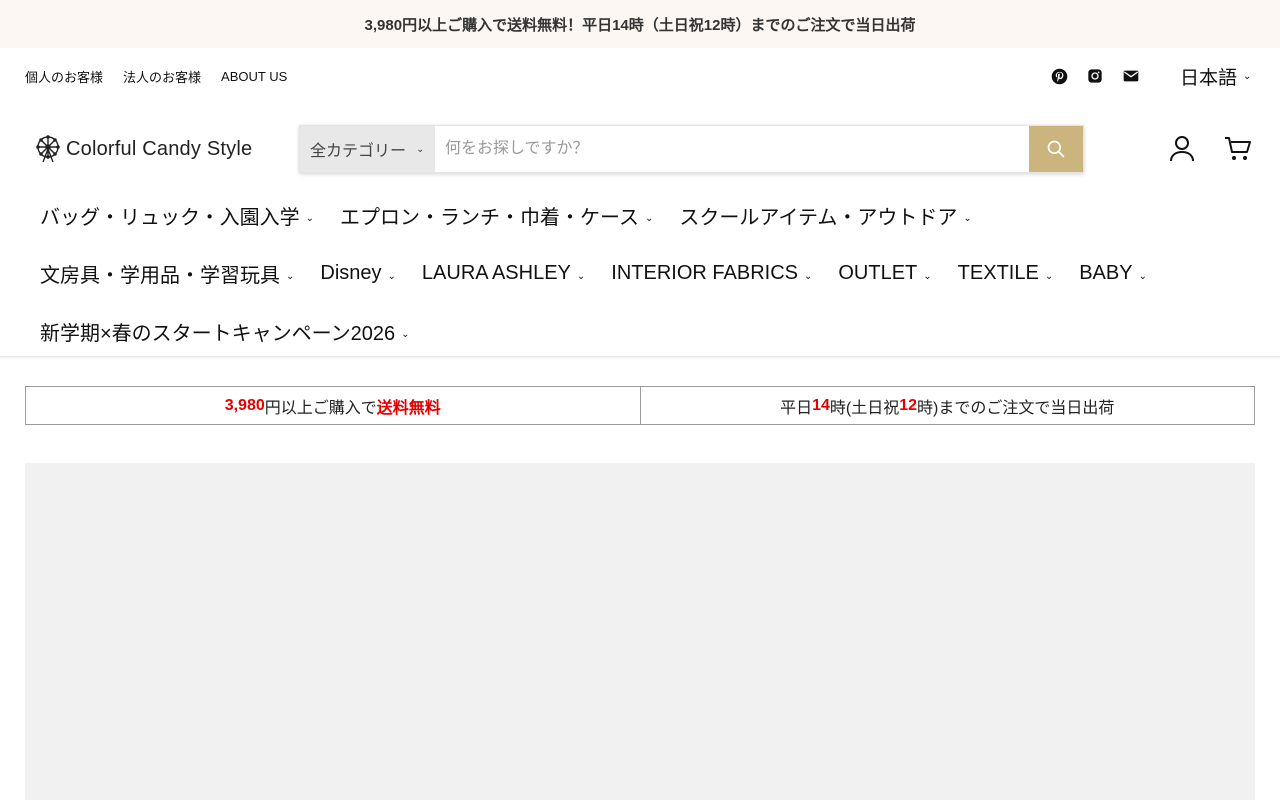 This screenshot has height=800, width=1280. What do you see at coordinates (159, 148) in the screenshot?
I see `logo-text: Colorful Candy Style` at bounding box center [159, 148].